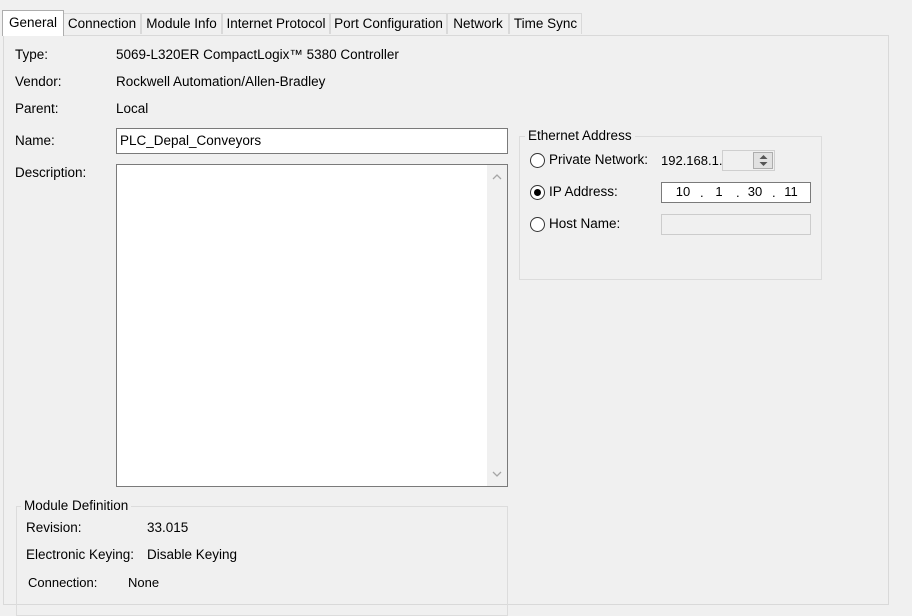  Describe the element at coordinates (683, 192) in the screenshot. I see `ip-octet-1: 10` at that location.